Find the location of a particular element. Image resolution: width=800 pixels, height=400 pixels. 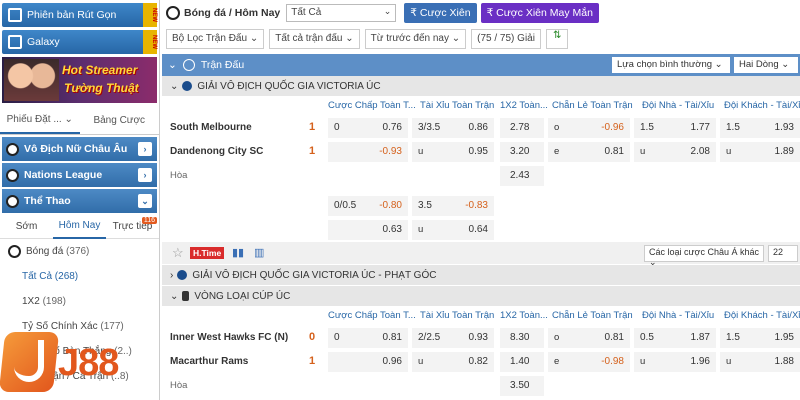

draw-label: Hòa is located at coordinates (179, 175).